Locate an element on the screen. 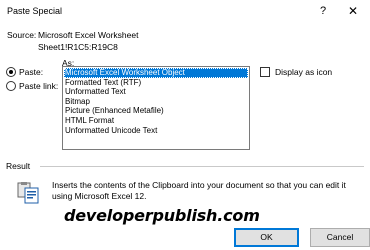 This screenshot has width=370, height=250. close-button: ✕ is located at coordinates (353, 11).